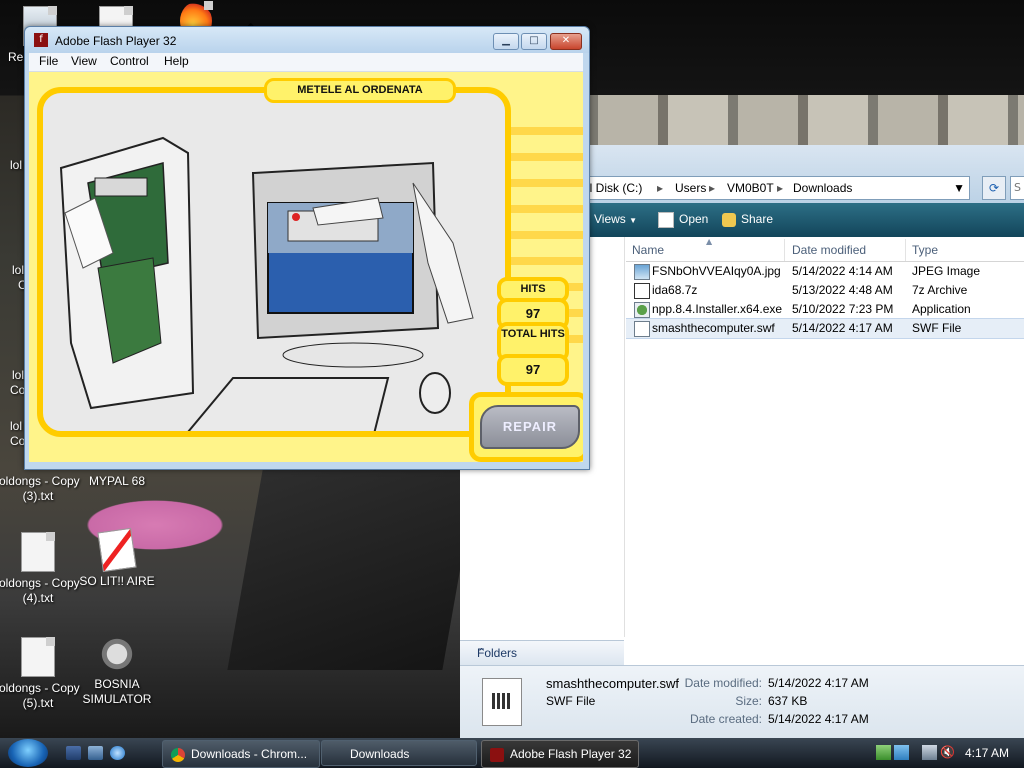 This screenshot has height=768, width=1024. Describe the element at coordinates (642, 291) in the screenshot. I see `7z-file-icon` at that location.